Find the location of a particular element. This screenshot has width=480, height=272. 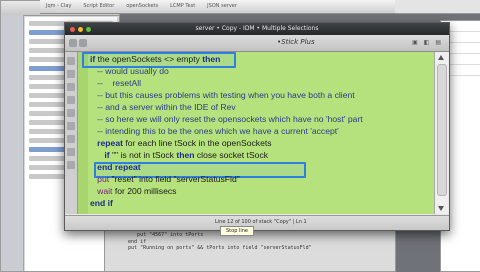

zoom-button is located at coordinates (88, 29).